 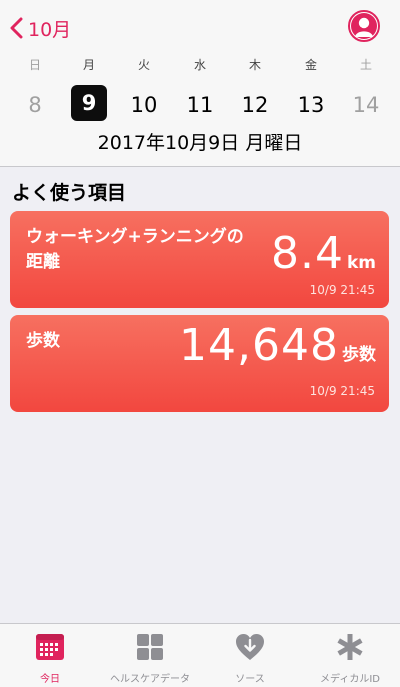 I want to click on date-cell-14: 14, so click(x=366, y=105).